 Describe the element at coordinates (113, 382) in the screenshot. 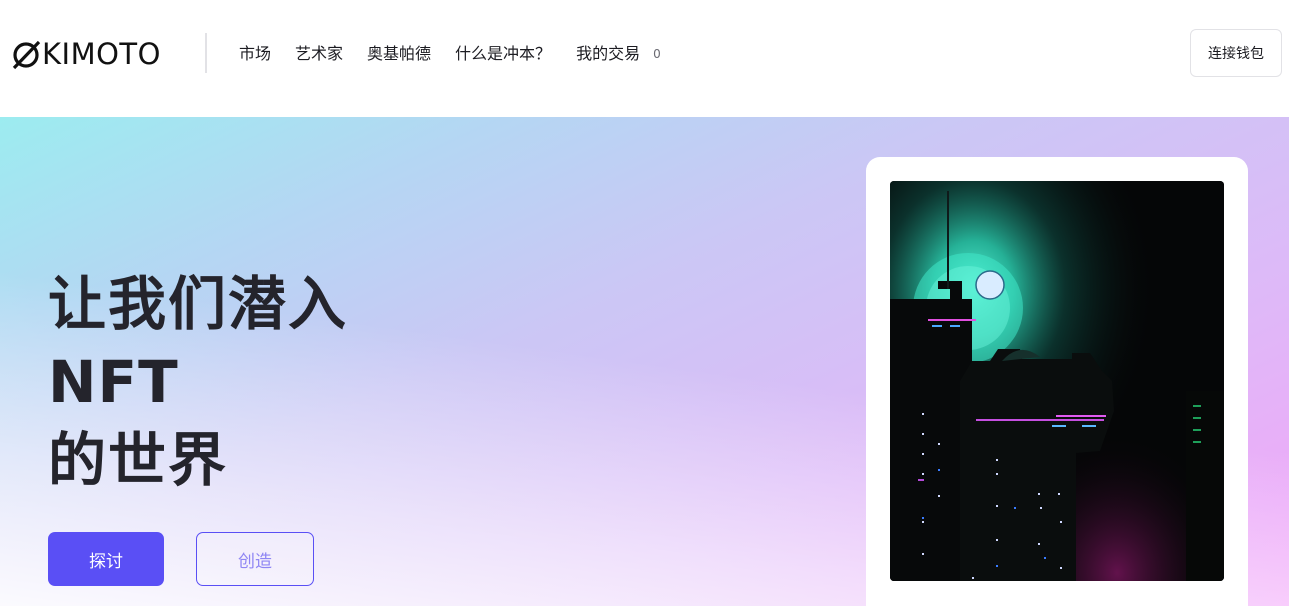

I see `headline-line-2: NFT` at that location.